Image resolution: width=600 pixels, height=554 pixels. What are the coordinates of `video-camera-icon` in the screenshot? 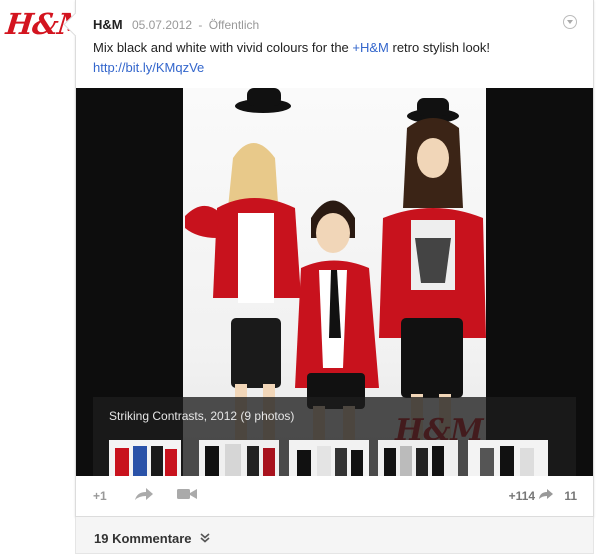 It's located at (187, 494).